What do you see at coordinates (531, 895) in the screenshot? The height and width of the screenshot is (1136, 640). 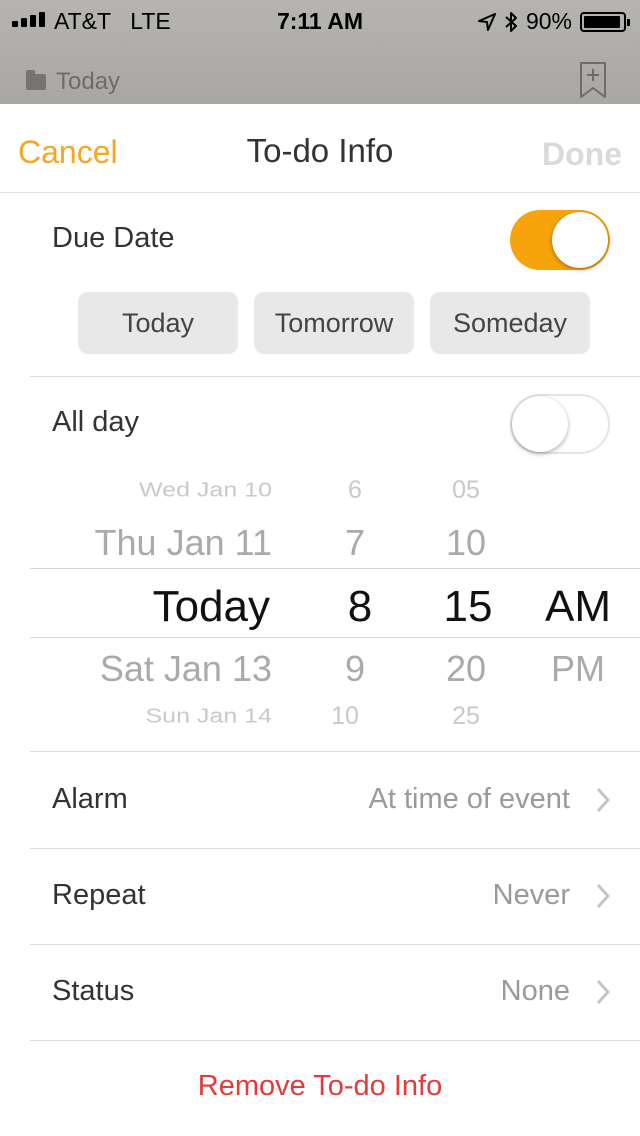 I see `repeat-value: Never` at bounding box center [531, 895].